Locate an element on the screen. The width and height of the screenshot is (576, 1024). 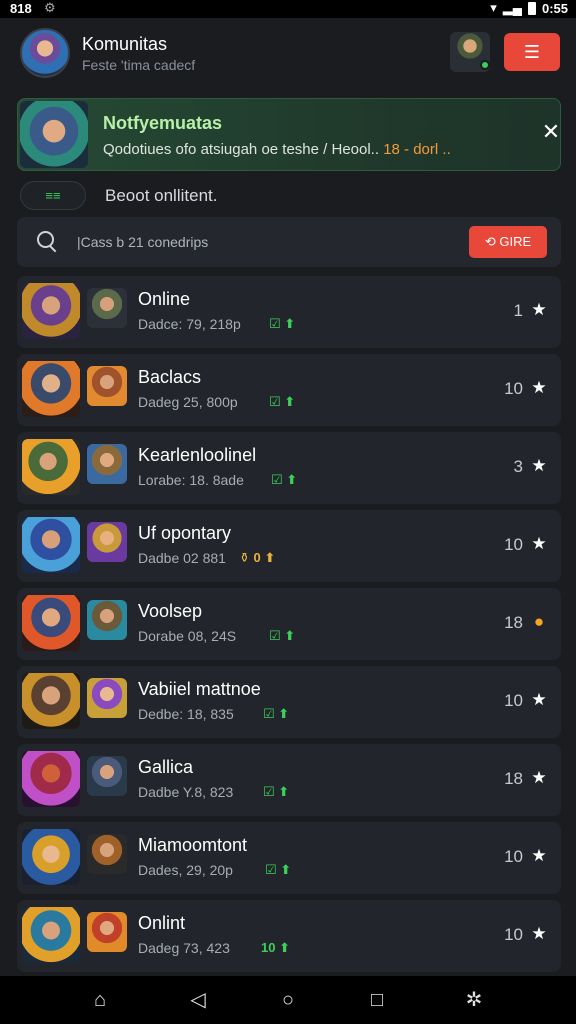
status-bar: 818 ⚙ ▾ ▂▄ 0:55 is located at coordinates (288, 9).